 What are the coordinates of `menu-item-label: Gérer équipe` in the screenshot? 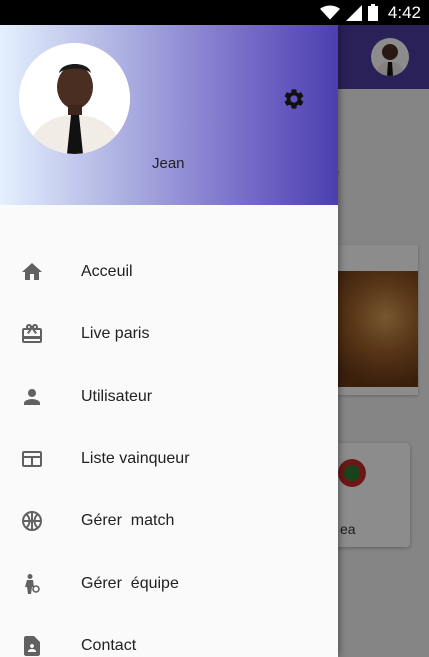 It's located at (130, 583).